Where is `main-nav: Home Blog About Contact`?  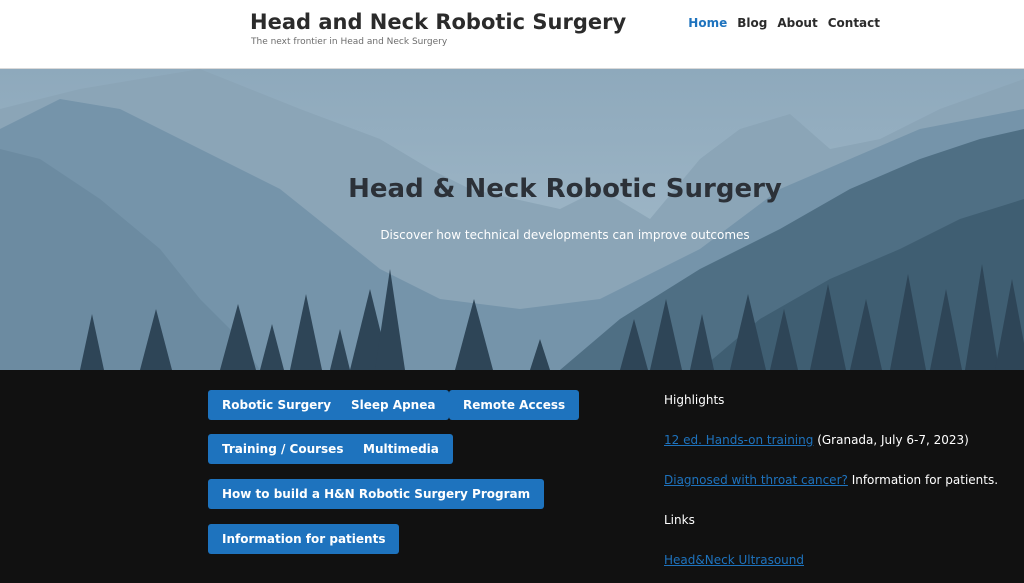
main-nav: Home Blog About Contact is located at coordinates (784, 23).